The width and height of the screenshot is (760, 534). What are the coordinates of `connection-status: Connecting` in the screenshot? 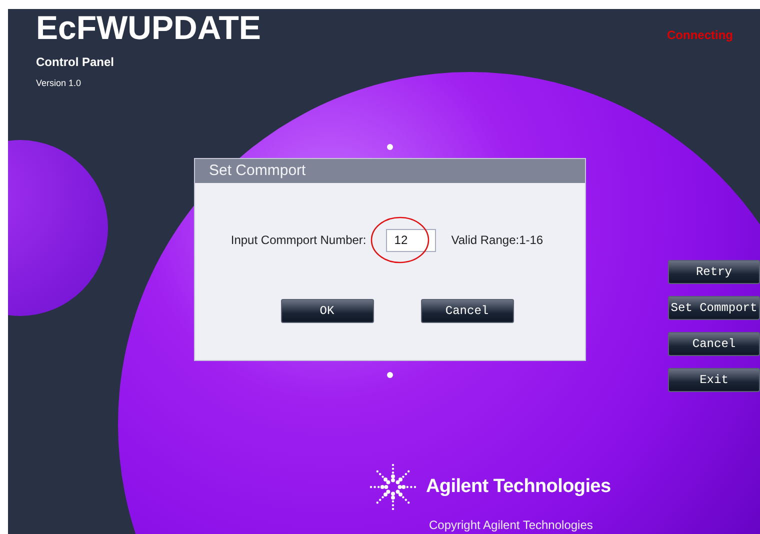 It's located at (700, 35).